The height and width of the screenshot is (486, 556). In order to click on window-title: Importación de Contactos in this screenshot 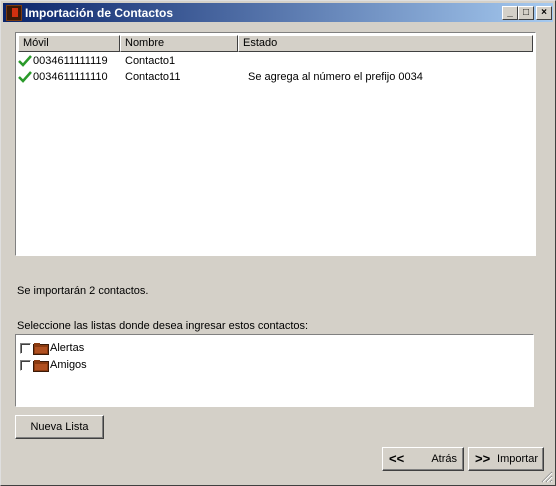, I will do `click(99, 13)`.